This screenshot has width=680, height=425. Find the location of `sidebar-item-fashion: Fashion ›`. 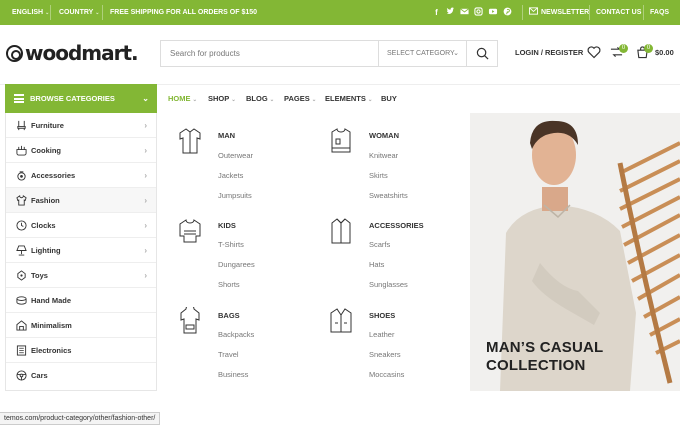

sidebar-item-fashion: Fashion › is located at coordinates (81, 200).